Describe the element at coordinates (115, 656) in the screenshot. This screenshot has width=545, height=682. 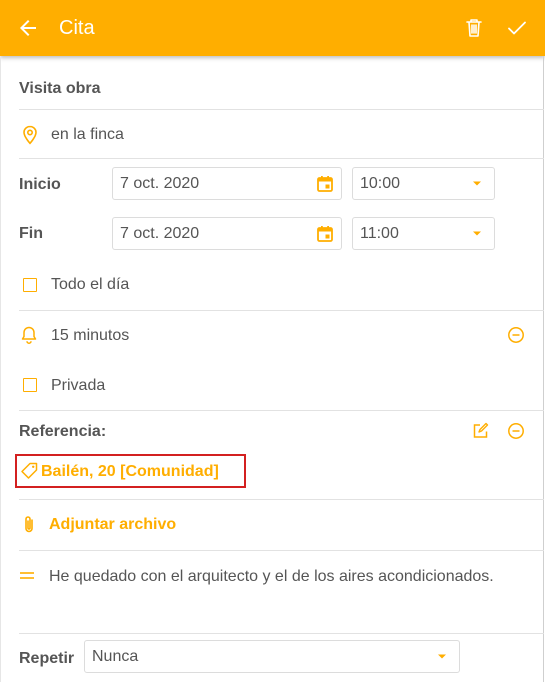
I see `repeat-value: Nunca` at that location.